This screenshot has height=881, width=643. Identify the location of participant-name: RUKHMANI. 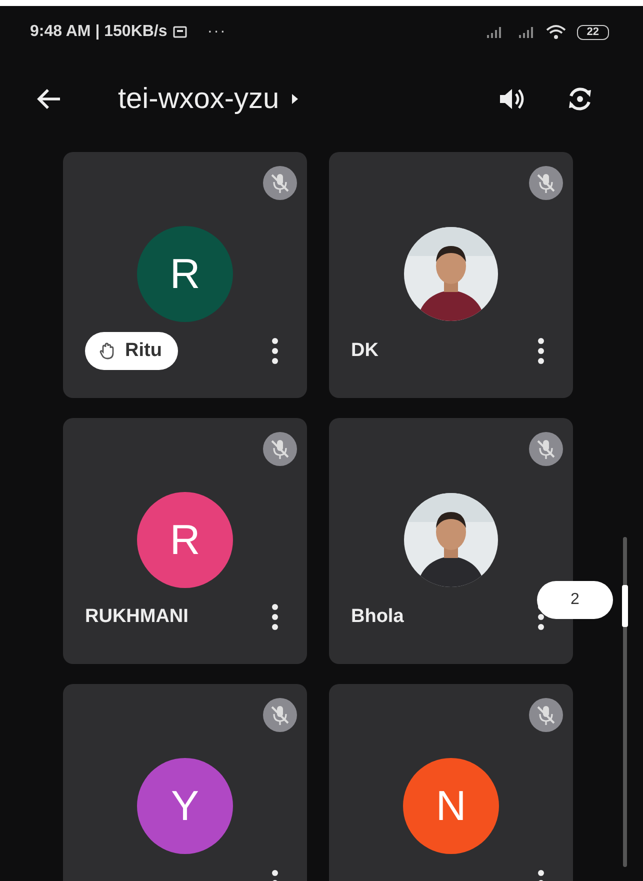
(136, 617).